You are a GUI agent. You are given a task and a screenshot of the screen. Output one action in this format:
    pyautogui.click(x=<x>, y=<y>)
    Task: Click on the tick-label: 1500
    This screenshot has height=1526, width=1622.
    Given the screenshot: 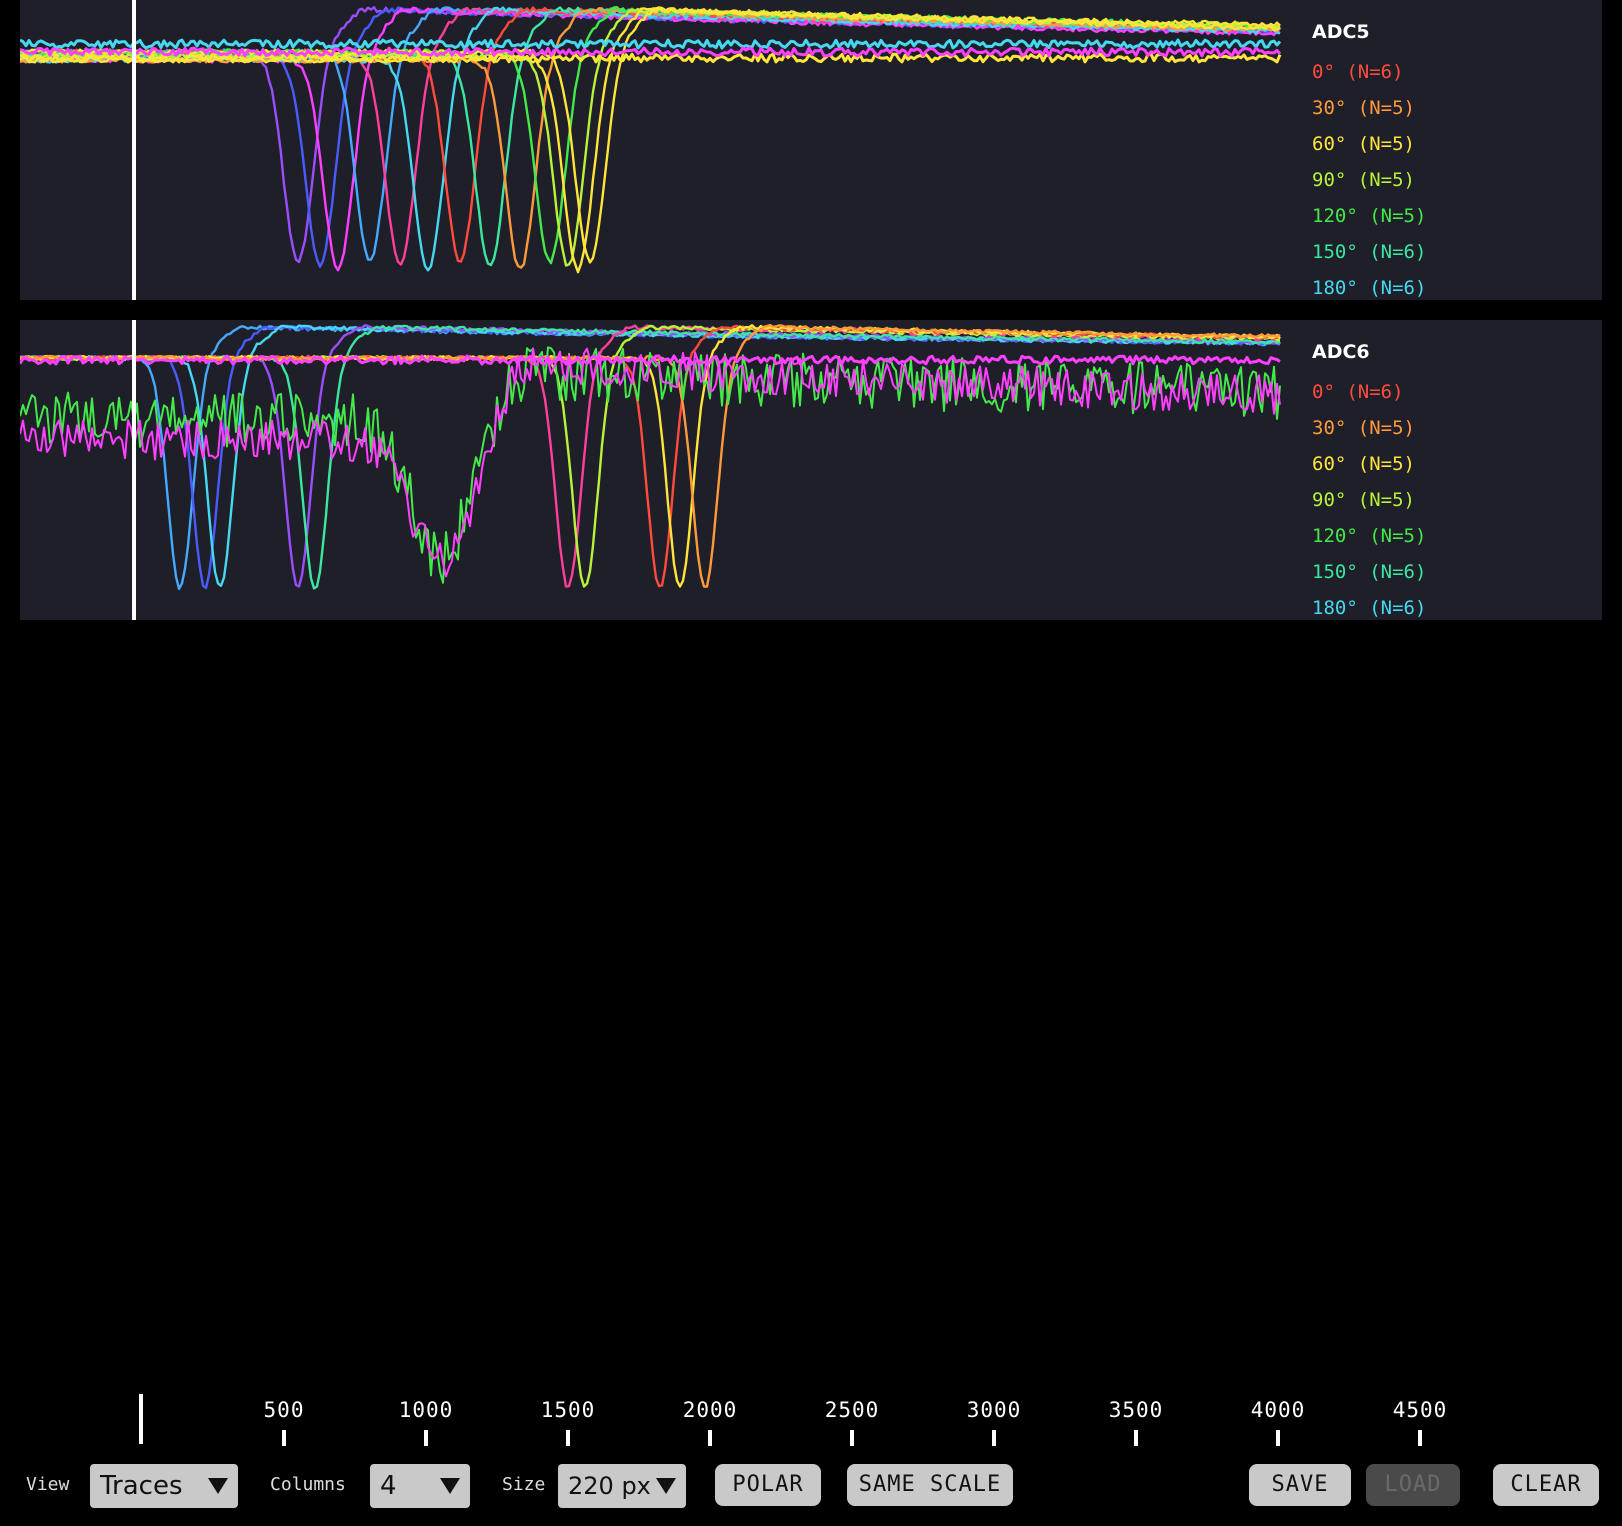 What is the action you would take?
    pyautogui.click(x=568, y=1410)
    